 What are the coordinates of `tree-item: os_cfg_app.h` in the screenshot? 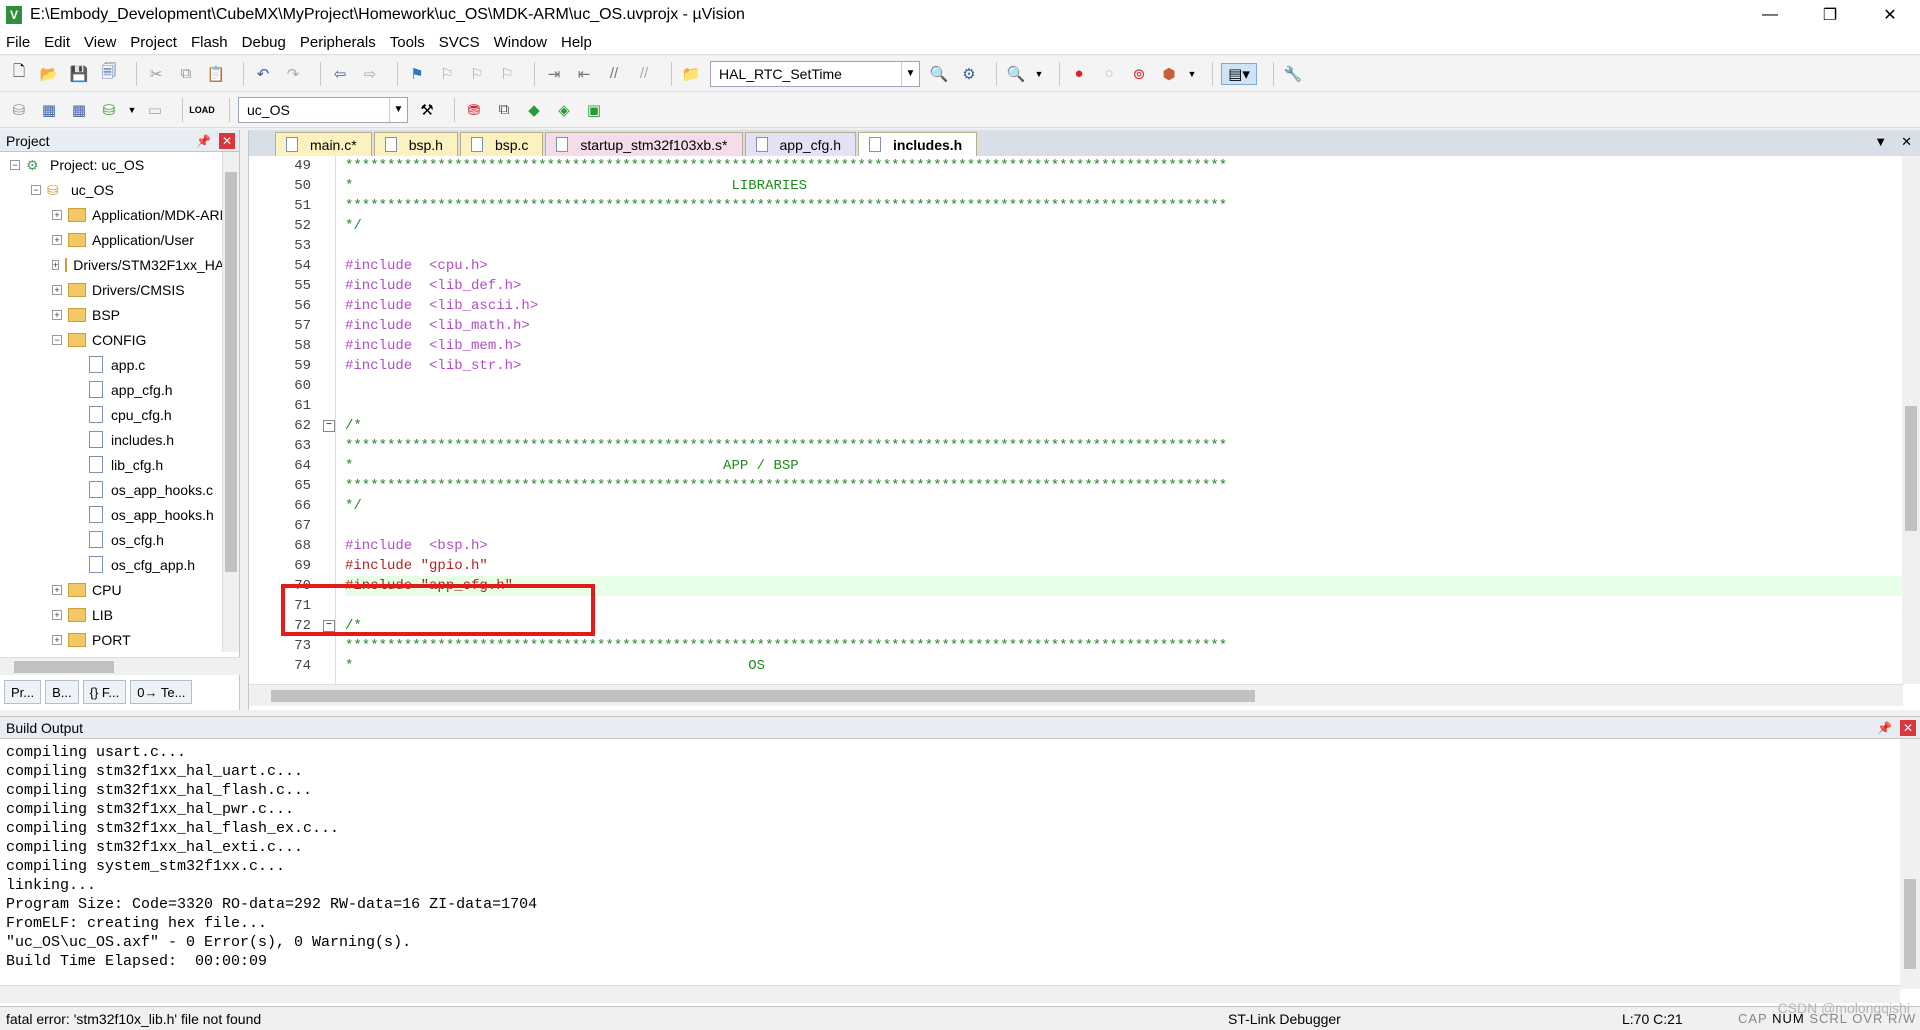 It's located at (119, 564).